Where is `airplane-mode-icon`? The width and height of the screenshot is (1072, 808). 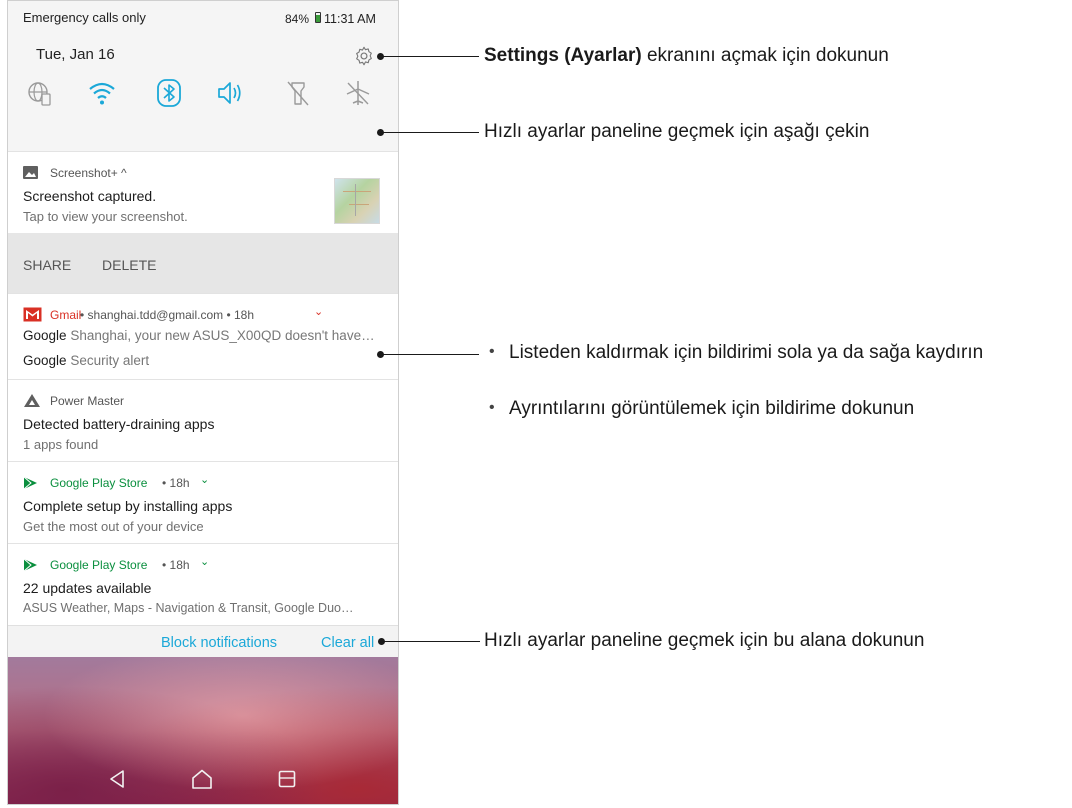
airplane-mode-icon is located at coordinates (358, 93).